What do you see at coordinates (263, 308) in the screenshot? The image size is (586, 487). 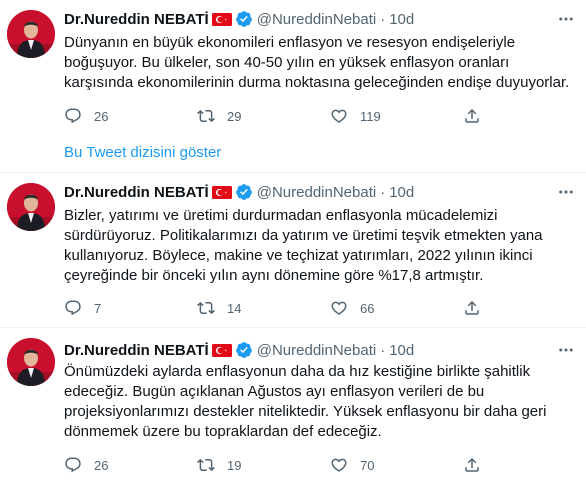 I see `retweet-button: 14` at bounding box center [263, 308].